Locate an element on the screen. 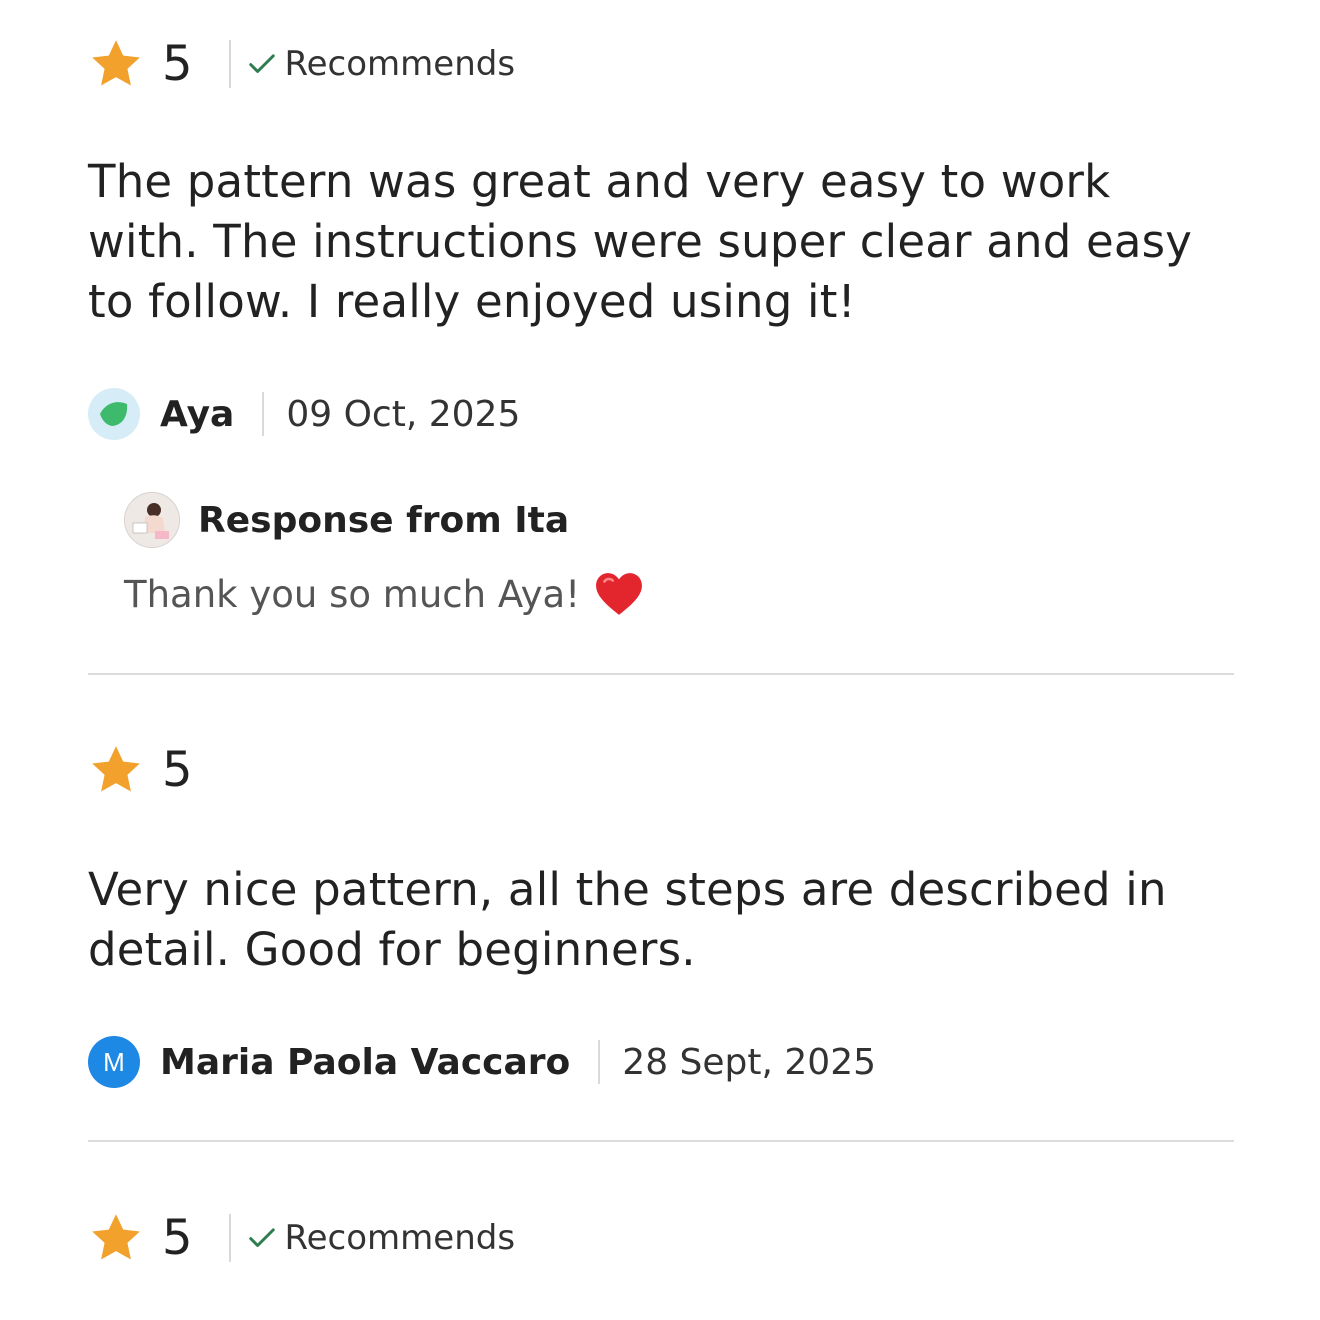 The width and height of the screenshot is (1320, 1320). heart-icon is located at coordinates (619, 594).